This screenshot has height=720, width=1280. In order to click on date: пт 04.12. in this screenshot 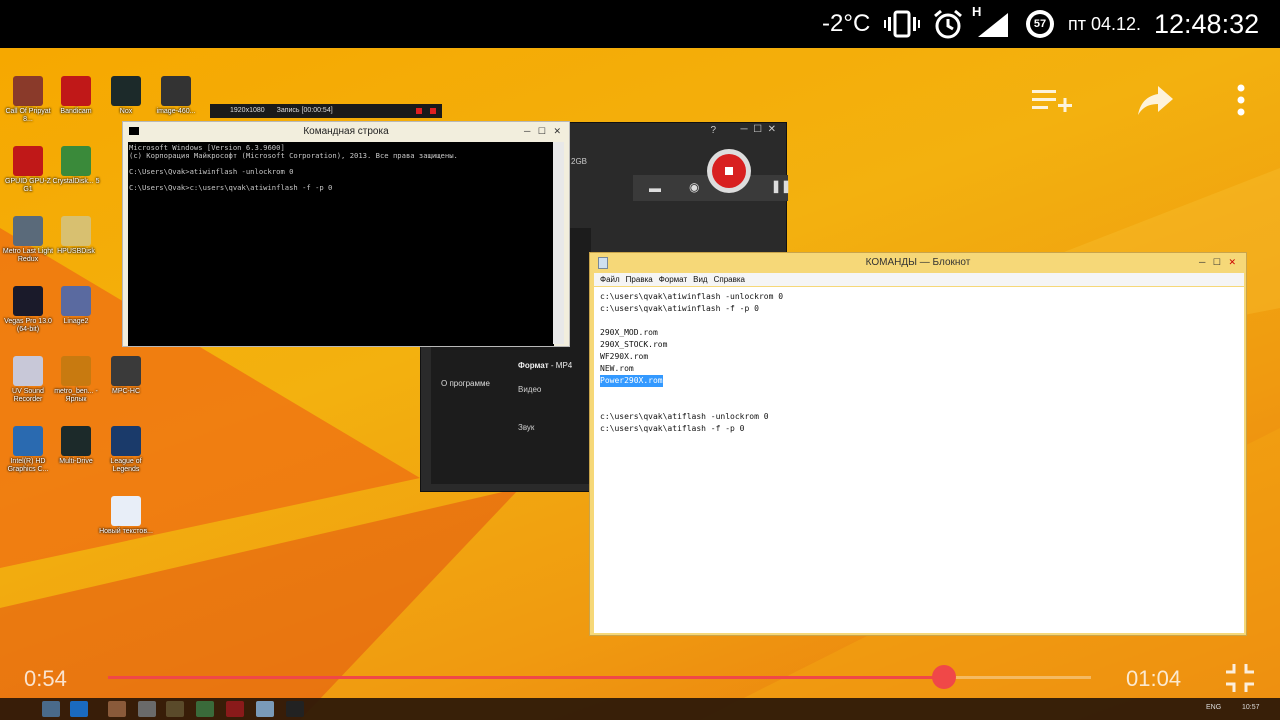, I will do `click(1105, 23)`.